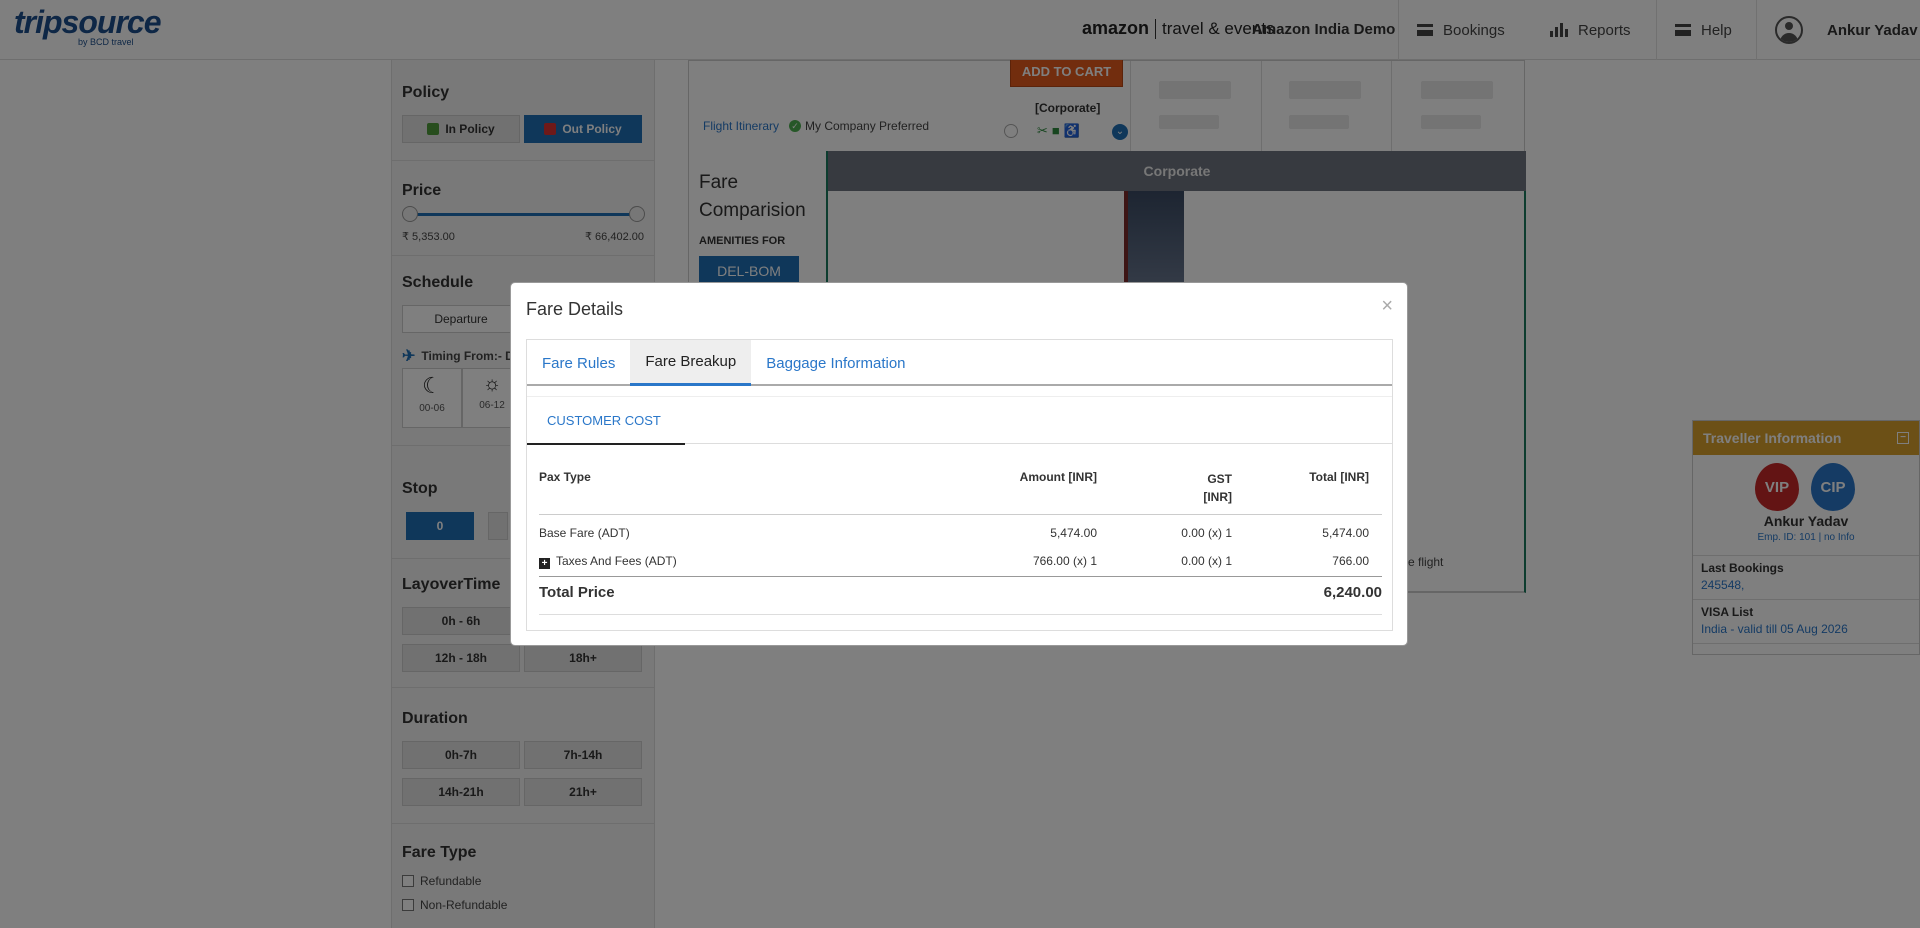 This screenshot has width=1920, height=928. I want to click on total-divider, so click(960, 576).